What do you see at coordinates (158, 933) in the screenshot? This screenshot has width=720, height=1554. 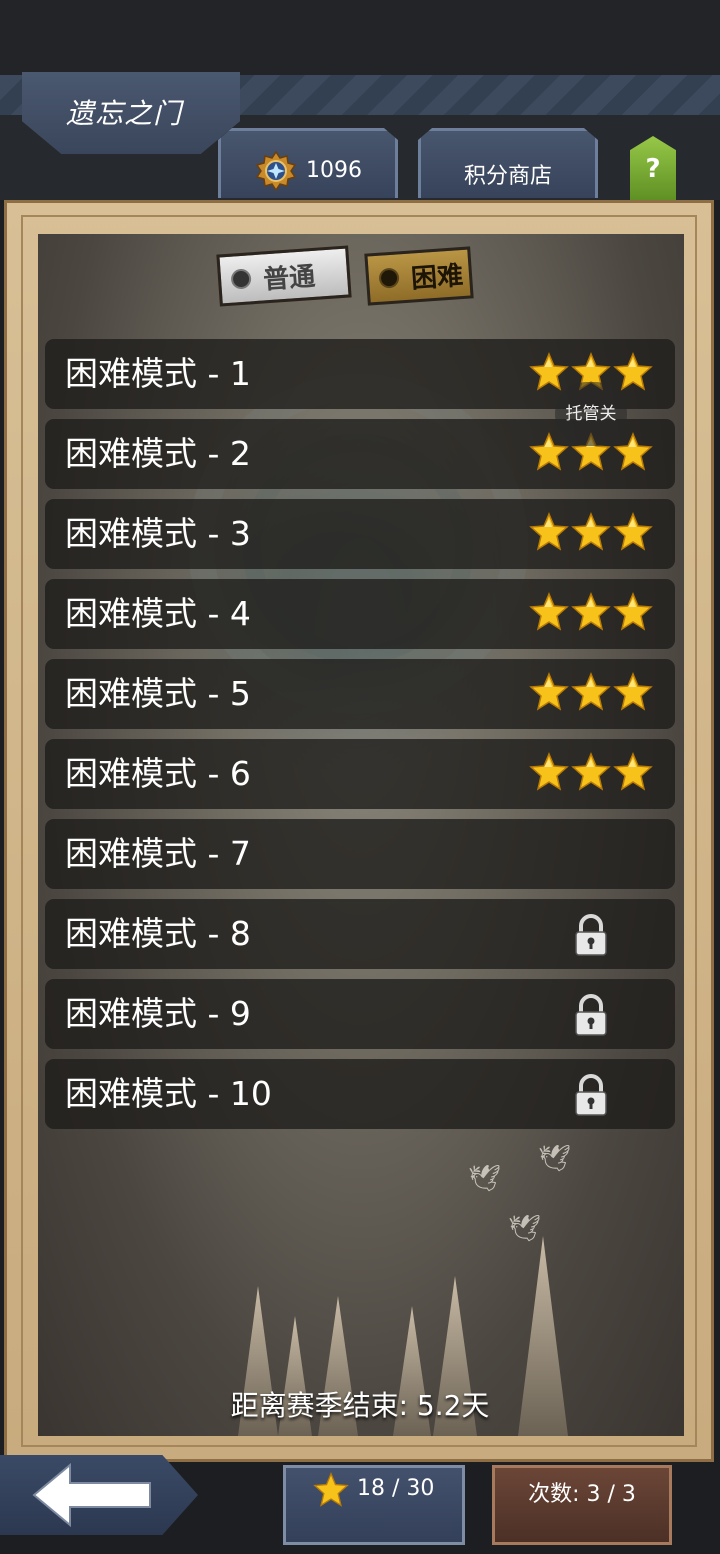 I see `level-name: 困难模式 - 8` at bounding box center [158, 933].